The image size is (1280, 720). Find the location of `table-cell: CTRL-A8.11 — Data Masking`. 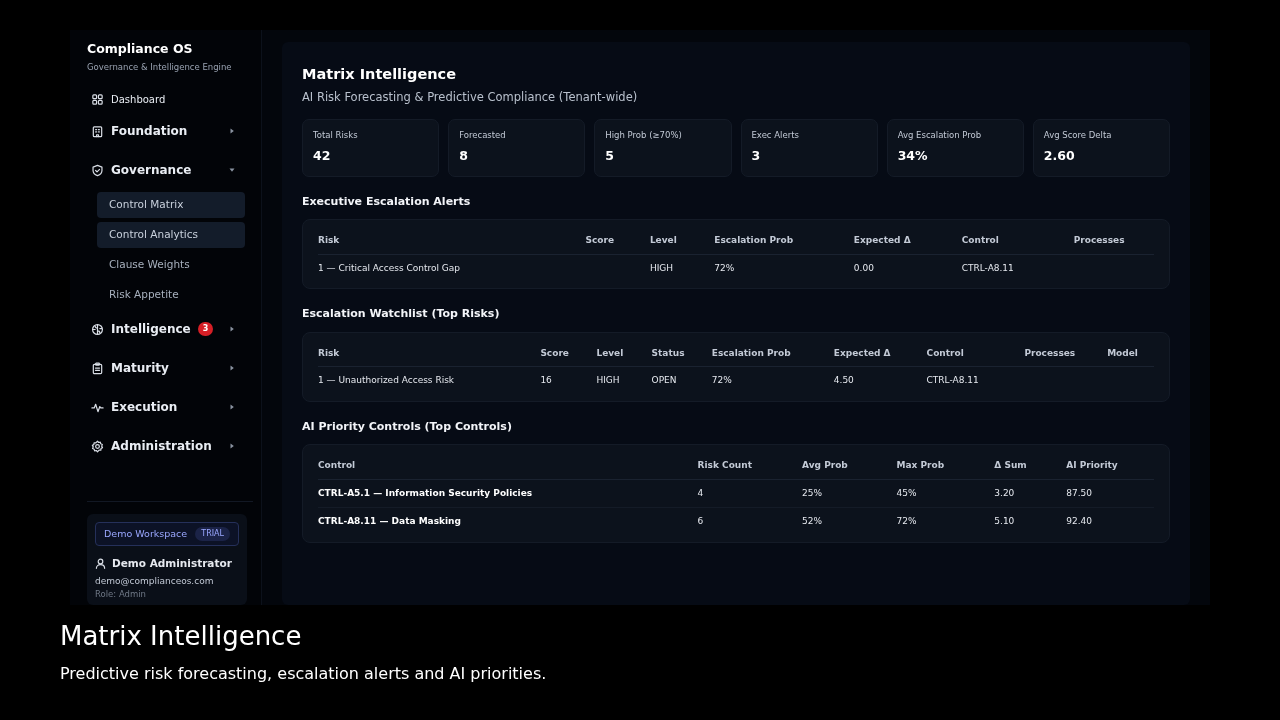

table-cell: CTRL-A8.11 — Data Masking is located at coordinates (389, 521).